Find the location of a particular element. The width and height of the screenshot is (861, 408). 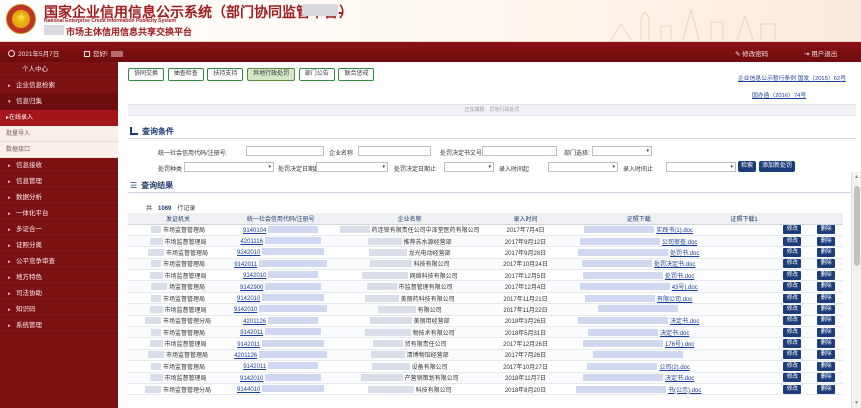

company-name-input is located at coordinates (394, 151).